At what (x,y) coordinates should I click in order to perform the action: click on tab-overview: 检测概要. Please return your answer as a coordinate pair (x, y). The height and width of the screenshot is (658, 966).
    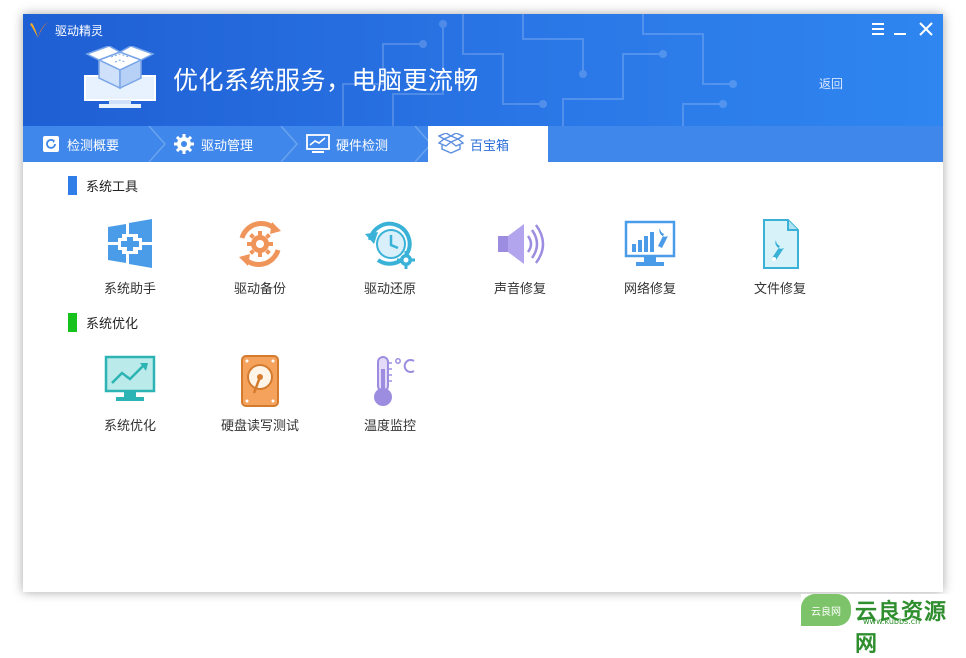
    Looking at the image, I should click on (96, 144).